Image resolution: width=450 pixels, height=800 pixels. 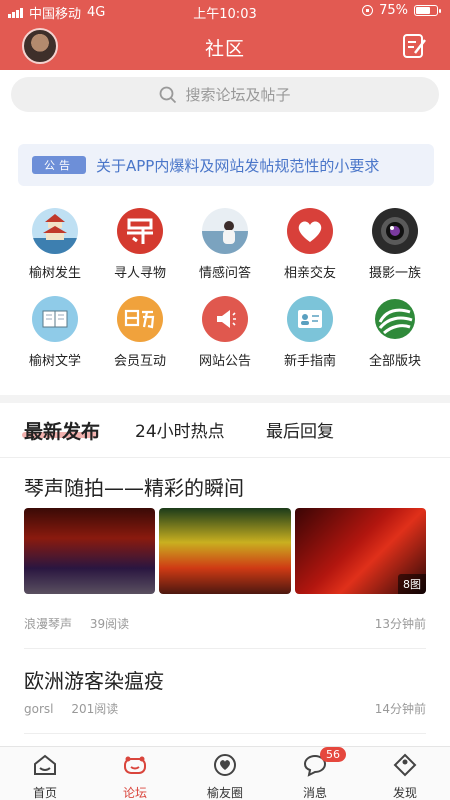 I want to click on post-author: gorsl, so click(x=39, y=709).